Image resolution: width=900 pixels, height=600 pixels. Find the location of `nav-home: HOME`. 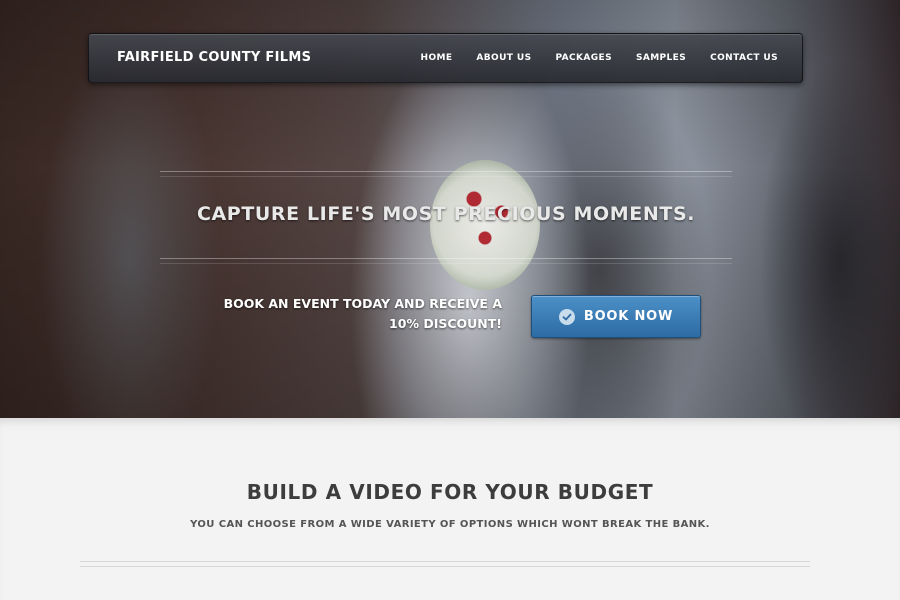

nav-home: HOME is located at coordinates (437, 58).